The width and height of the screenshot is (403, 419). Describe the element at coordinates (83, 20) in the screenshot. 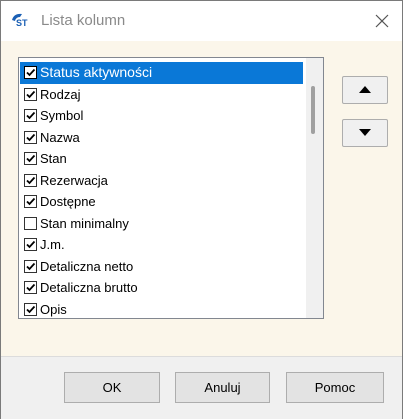

I see `window-title: Lista kolumn` at that location.